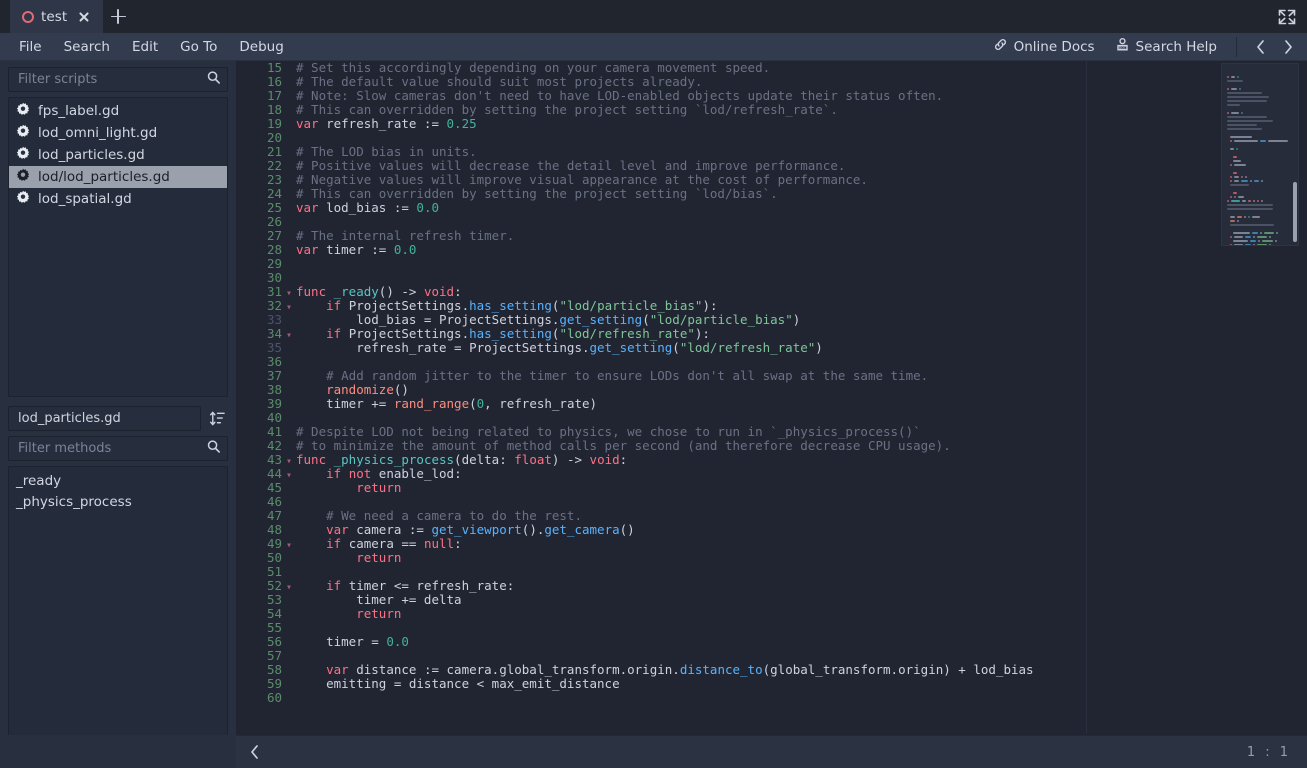  What do you see at coordinates (771, 250) in the screenshot?
I see `code-line: 28 var timer := 0.0` at bounding box center [771, 250].